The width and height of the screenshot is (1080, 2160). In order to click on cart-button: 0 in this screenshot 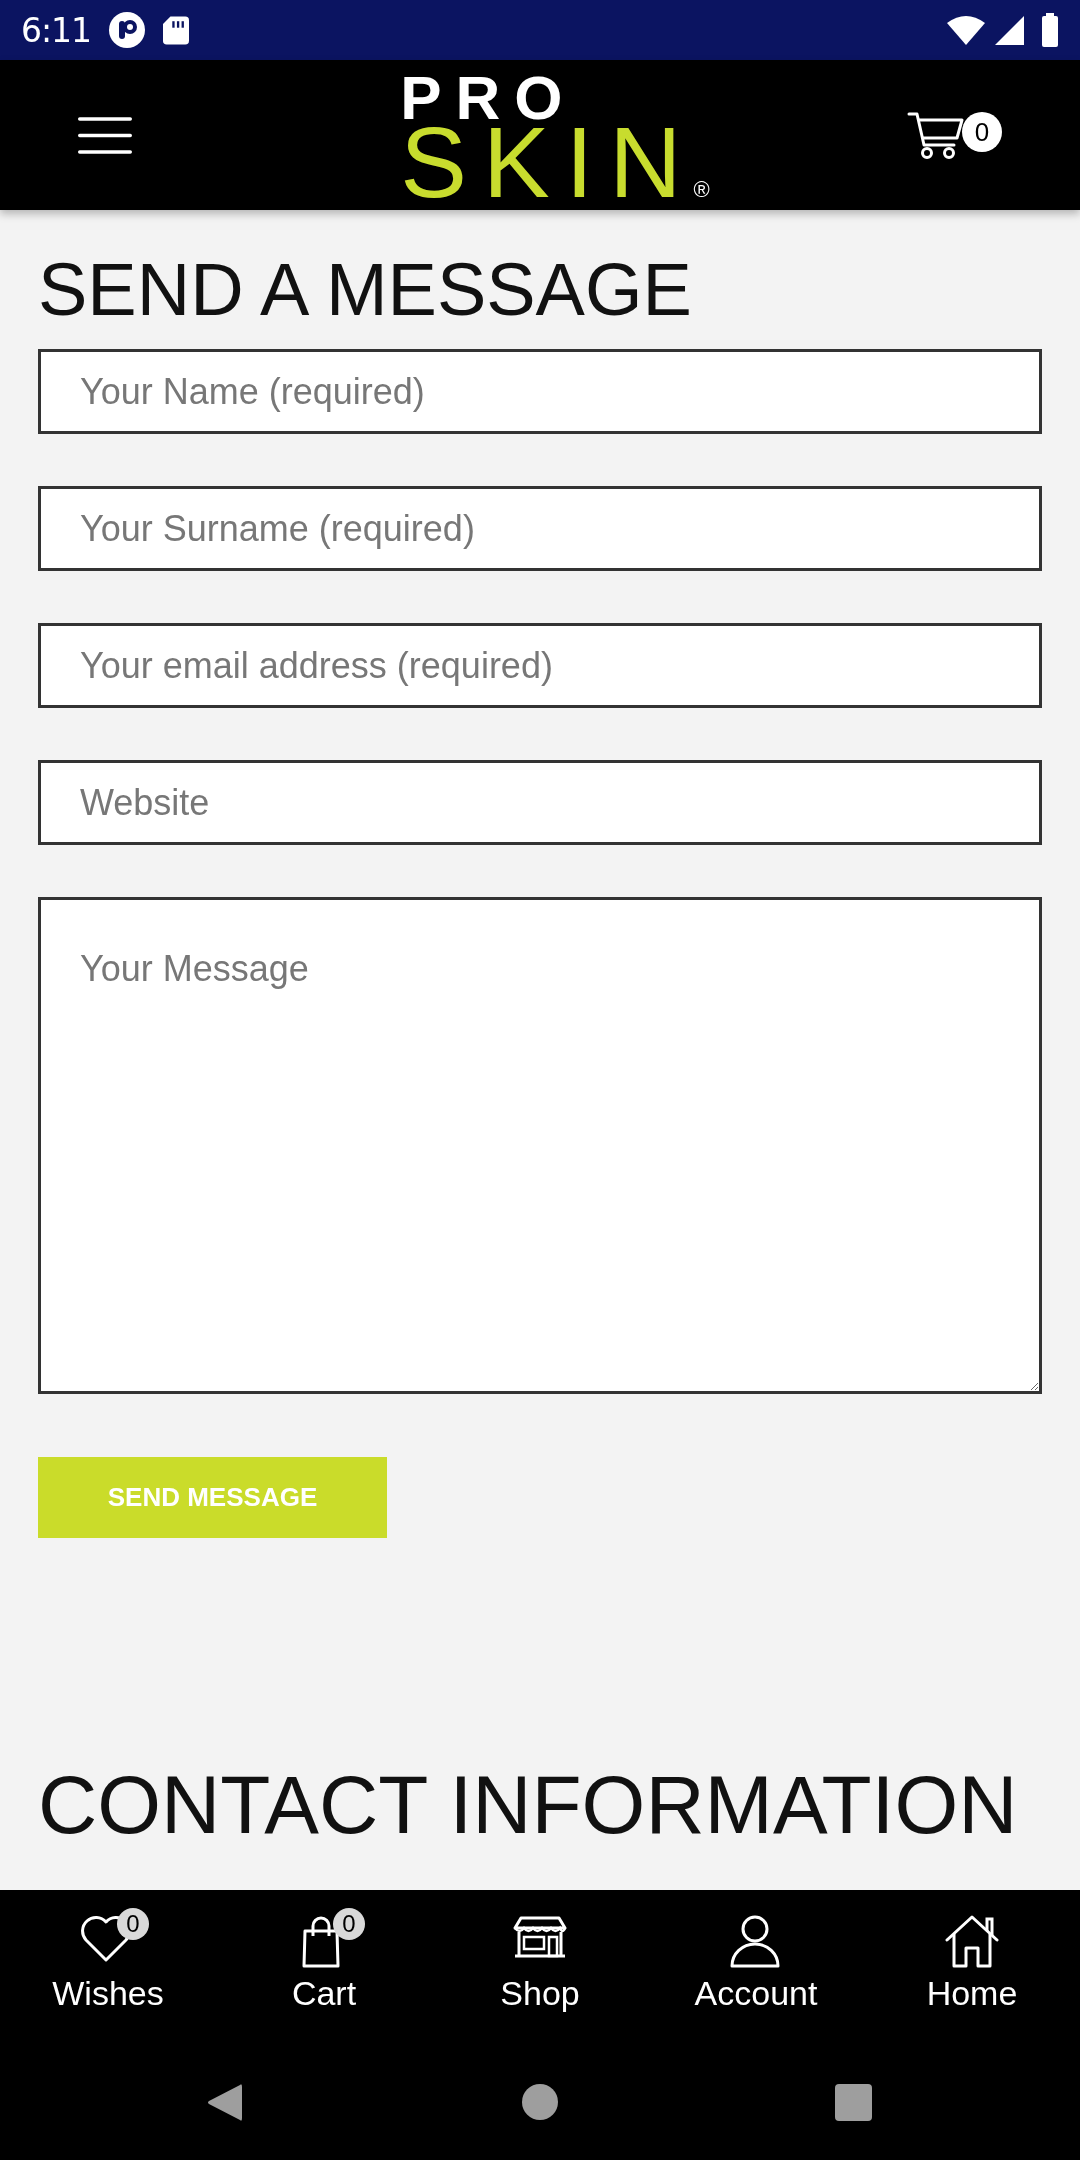, I will do `click(954, 135)`.